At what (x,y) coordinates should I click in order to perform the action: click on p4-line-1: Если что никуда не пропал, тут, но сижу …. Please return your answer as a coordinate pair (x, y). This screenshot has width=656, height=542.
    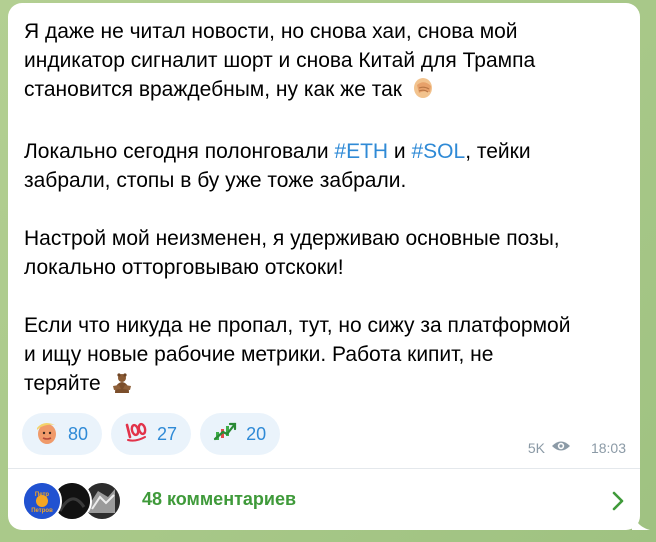
    Looking at the image, I should click on (297, 325).